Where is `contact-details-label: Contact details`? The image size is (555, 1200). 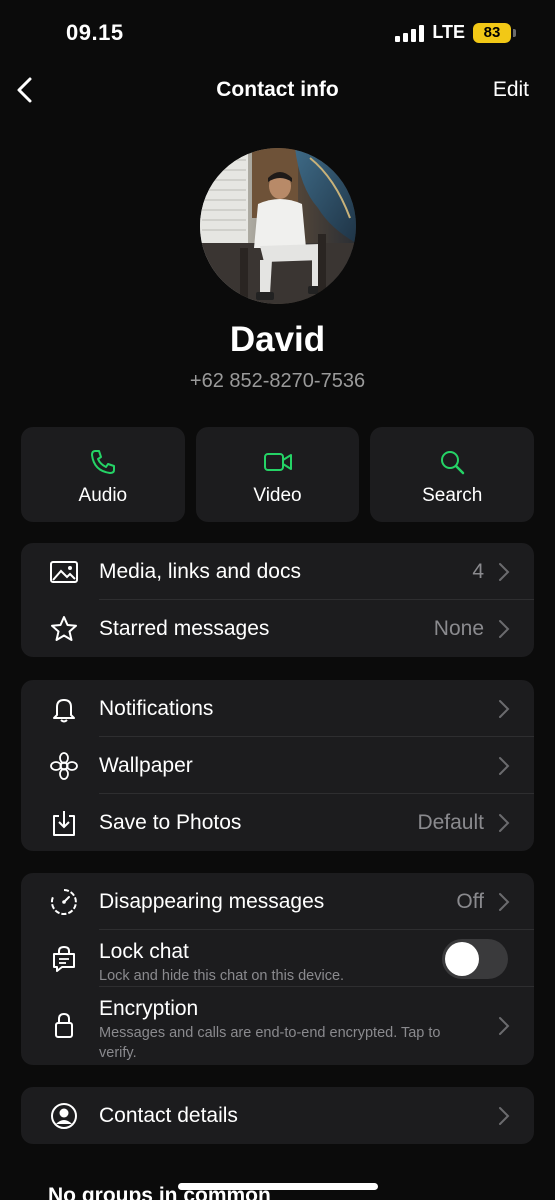
contact-details-label: Contact details is located at coordinates (168, 1115).